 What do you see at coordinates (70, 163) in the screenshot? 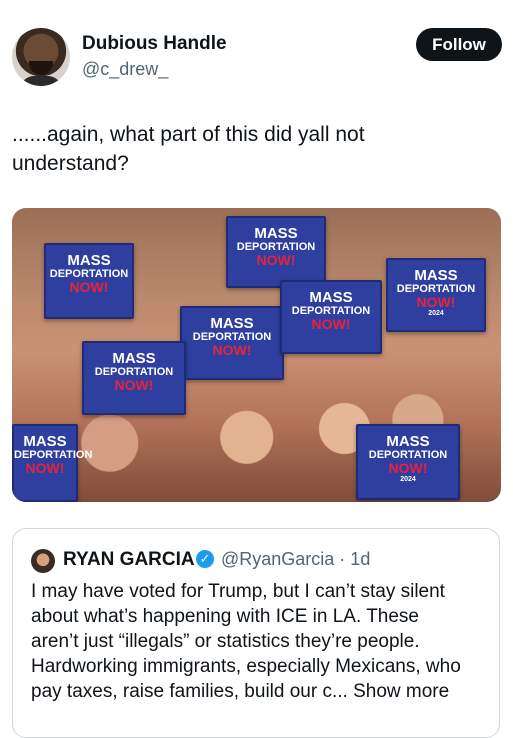
I see `post-text-line: understand?` at bounding box center [70, 163].